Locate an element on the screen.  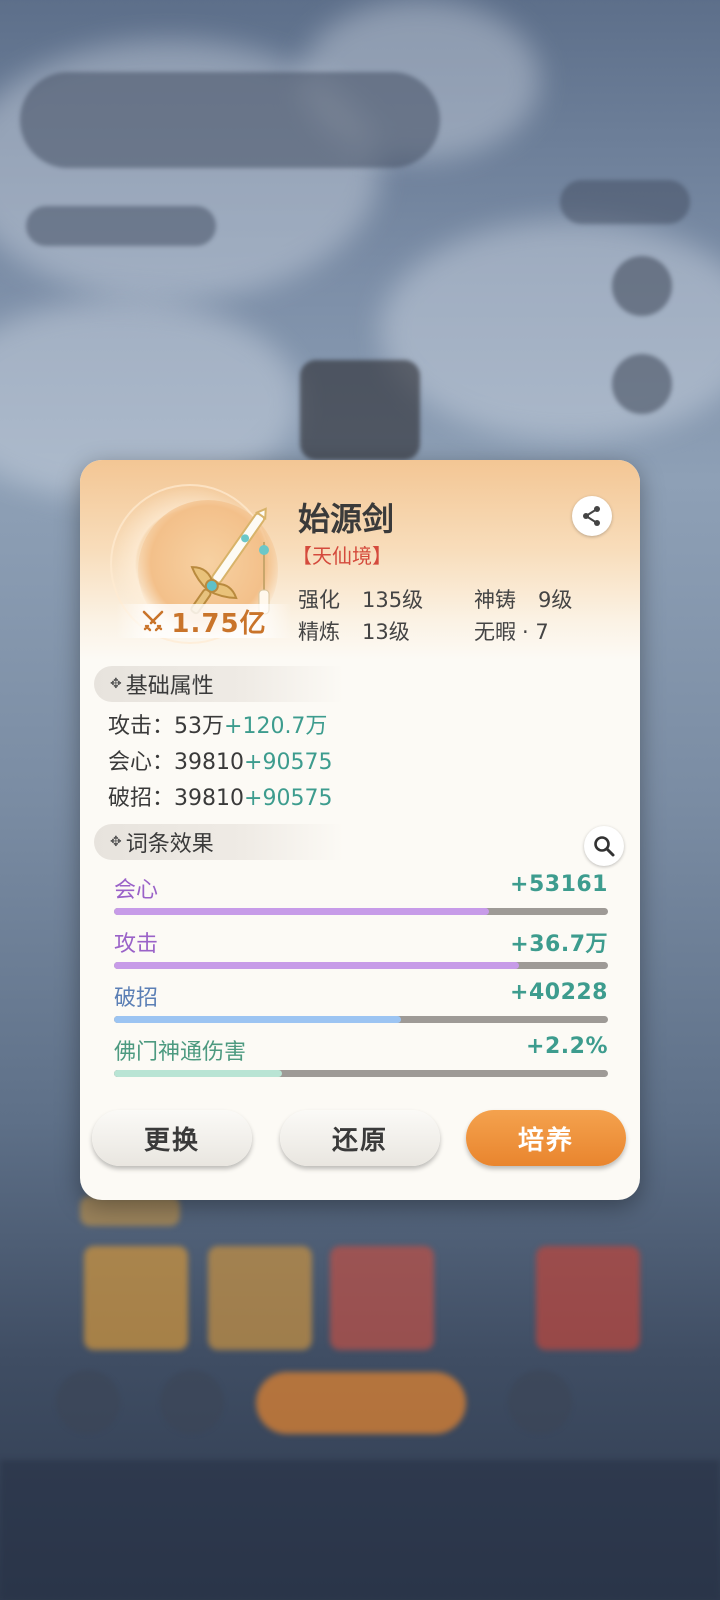
share-button is located at coordinates (592, 516).